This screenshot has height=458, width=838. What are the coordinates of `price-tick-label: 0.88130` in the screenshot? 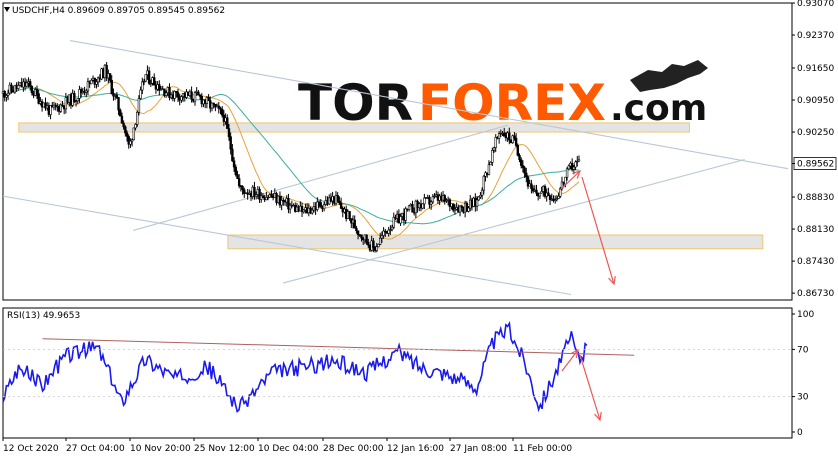 It's located at (815, 230).